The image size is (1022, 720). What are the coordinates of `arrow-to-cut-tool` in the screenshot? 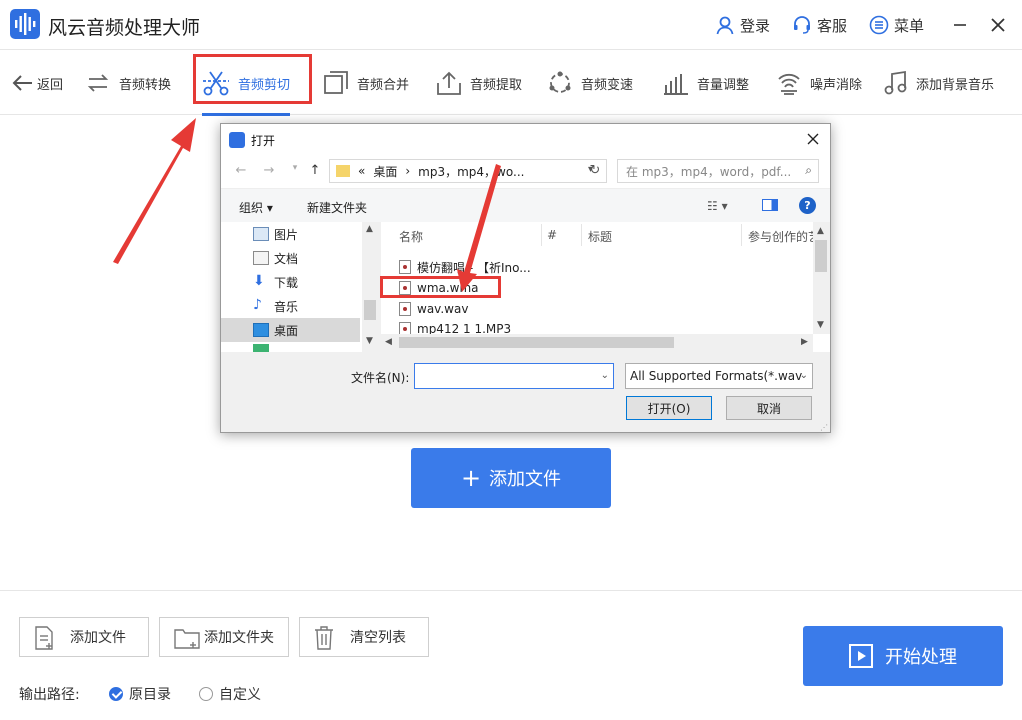 It's located at (154, 191).